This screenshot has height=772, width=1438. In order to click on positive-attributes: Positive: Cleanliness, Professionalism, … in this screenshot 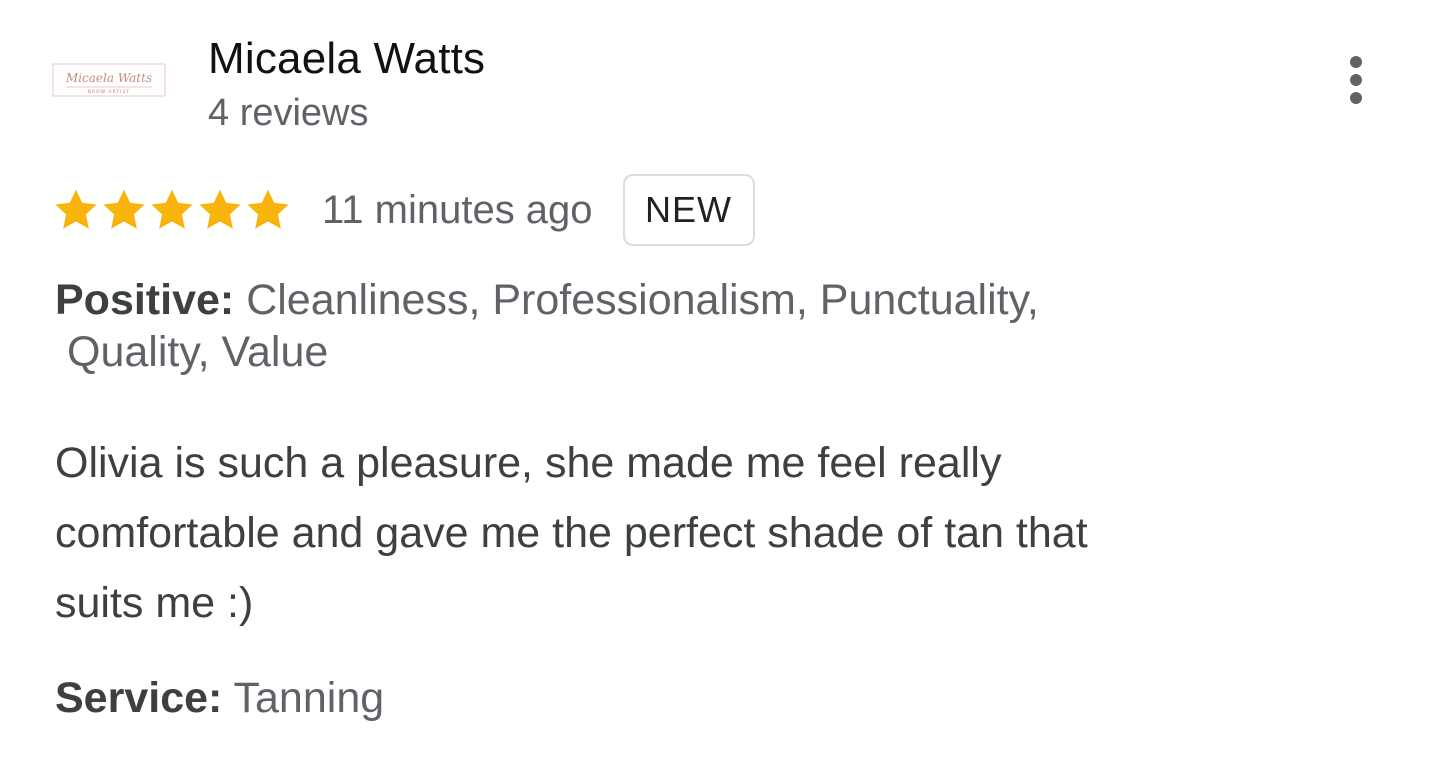, I will do `click(655, 326)`.